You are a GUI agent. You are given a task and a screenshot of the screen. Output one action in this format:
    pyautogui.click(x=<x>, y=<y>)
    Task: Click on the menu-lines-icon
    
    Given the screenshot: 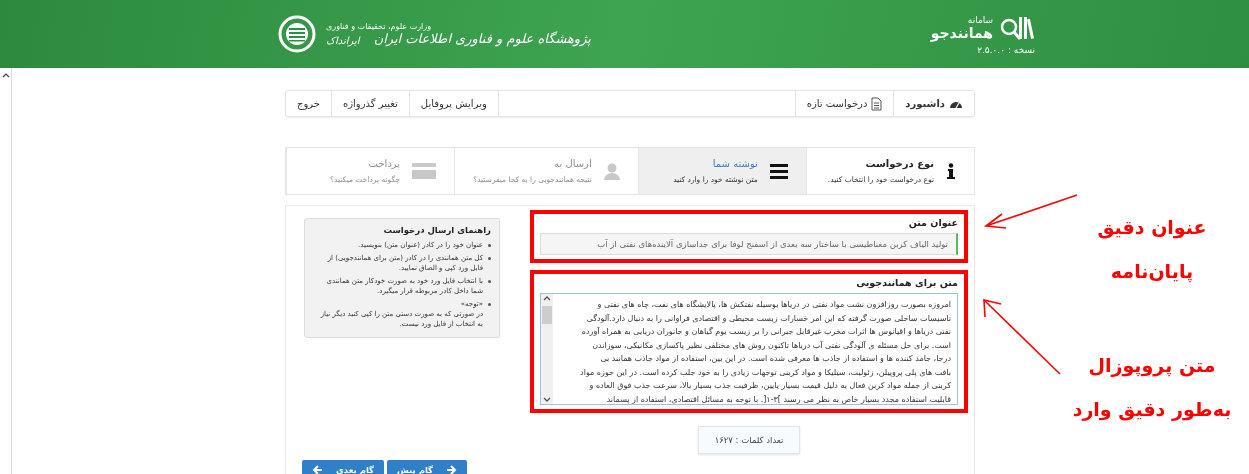 What is the action you would take?
    pyautogui.click(x=778, y=171)
    